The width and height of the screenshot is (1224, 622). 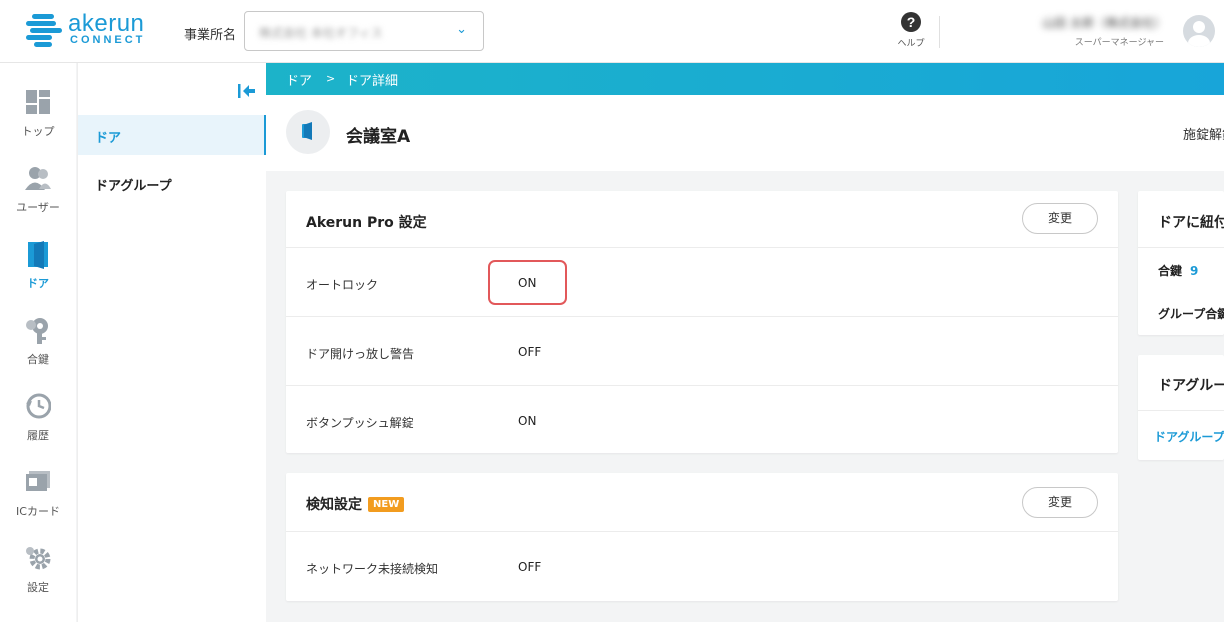 What do you see at coordinates (38, 207) in the screenshot?
I see `rail-item-label: ユーザー` at bounding box center [38, 207].